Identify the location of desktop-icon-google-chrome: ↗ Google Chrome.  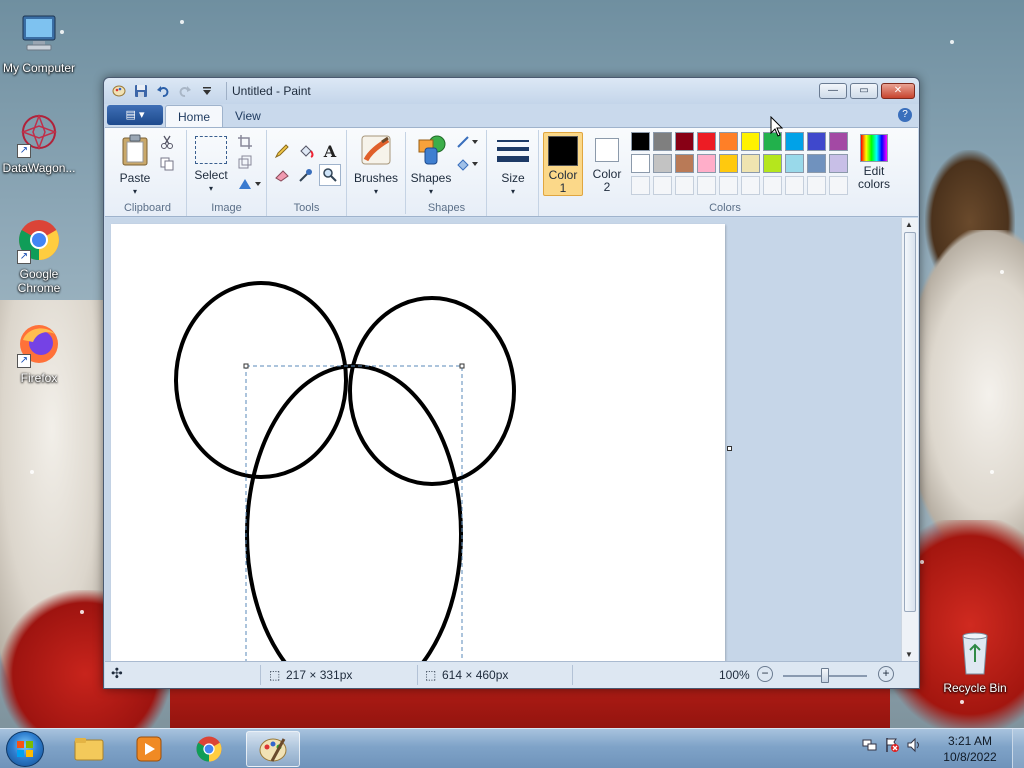
(39, 255).